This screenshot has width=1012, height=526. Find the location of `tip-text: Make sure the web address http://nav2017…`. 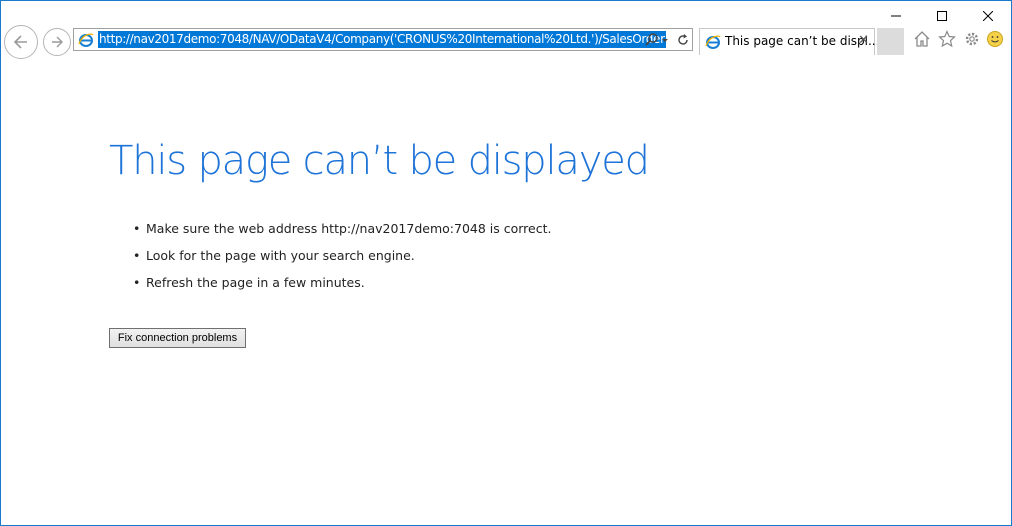

tip-text: Make sure the web address http://nav2017… is located at coordinates (349, 228).